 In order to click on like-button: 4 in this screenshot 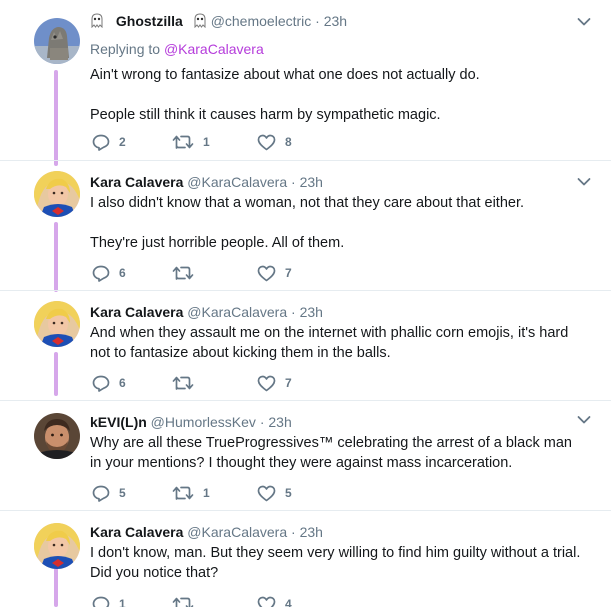, I will do `click(297, 601)`.